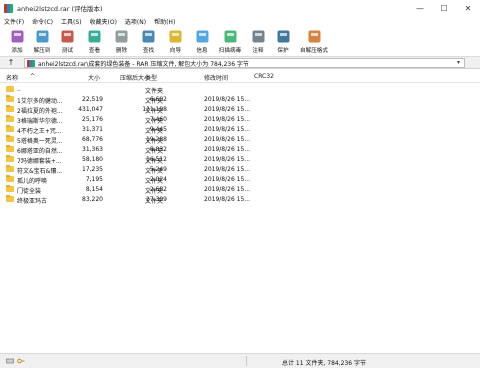 The width and height of the screenshot is (480, 368). What do you see at coordinates (71, 21) in the screenshot?
I see `menu-tools: 工具(S)` at bounding box center [71, 21].